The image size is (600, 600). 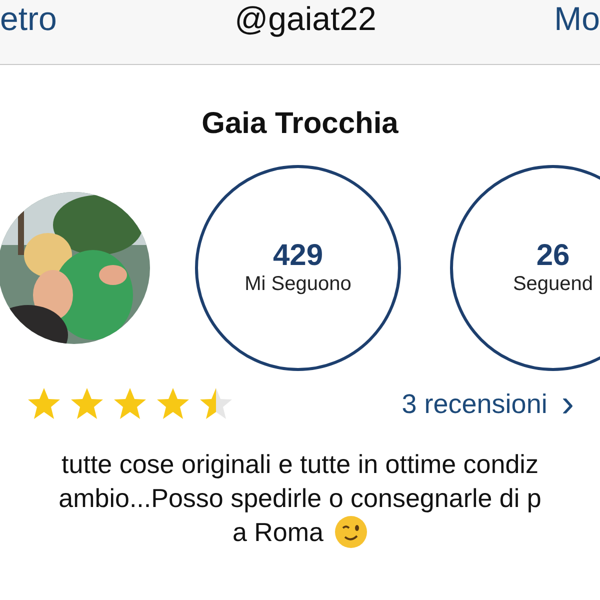 I want to click on more-link: Mo, so click(x=577, y=19).